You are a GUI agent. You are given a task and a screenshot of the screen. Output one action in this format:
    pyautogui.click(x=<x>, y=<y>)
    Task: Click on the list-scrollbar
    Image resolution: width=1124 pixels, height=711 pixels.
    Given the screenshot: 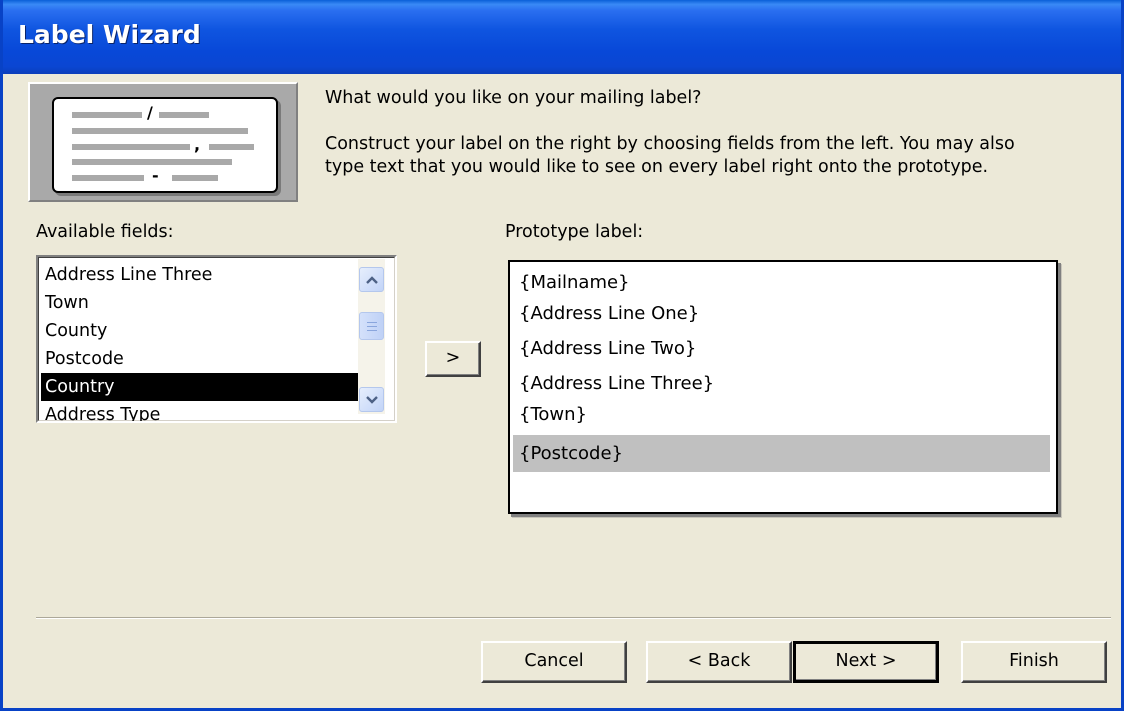 What is the action you would take?
    pyautogui.click(x=371, y=336)
    